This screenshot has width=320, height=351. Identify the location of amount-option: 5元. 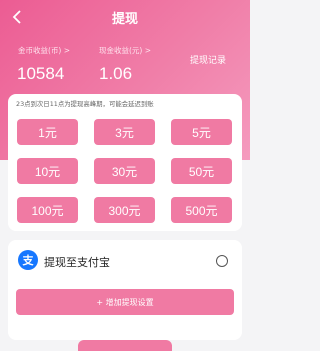
(201, 132).